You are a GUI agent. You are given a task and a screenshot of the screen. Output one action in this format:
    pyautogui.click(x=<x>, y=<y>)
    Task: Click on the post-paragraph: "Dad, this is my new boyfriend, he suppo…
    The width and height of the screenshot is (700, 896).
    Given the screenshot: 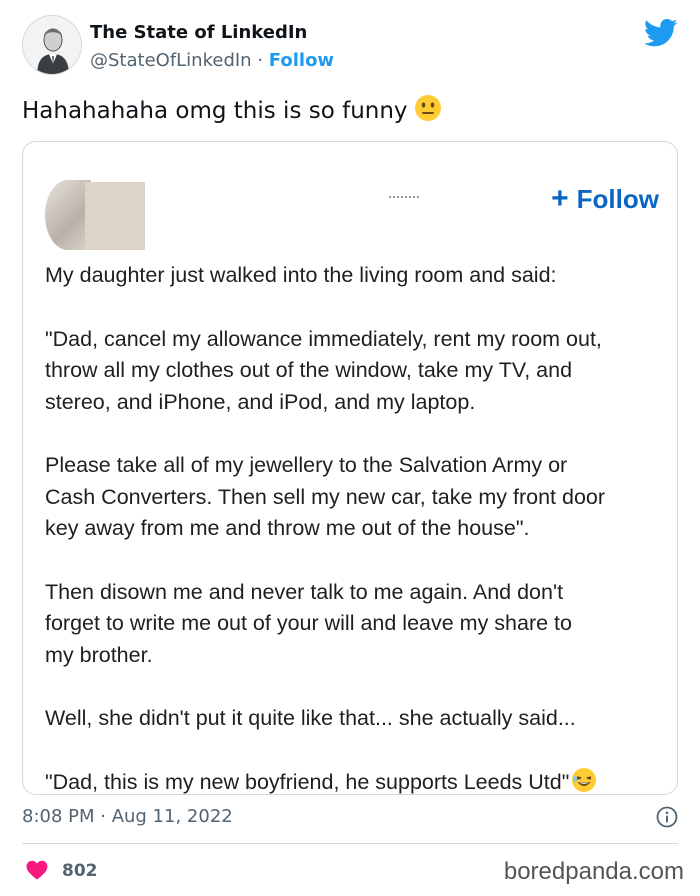 What is the action you would take?
    pyautogui.click(x=355, y=781)
    